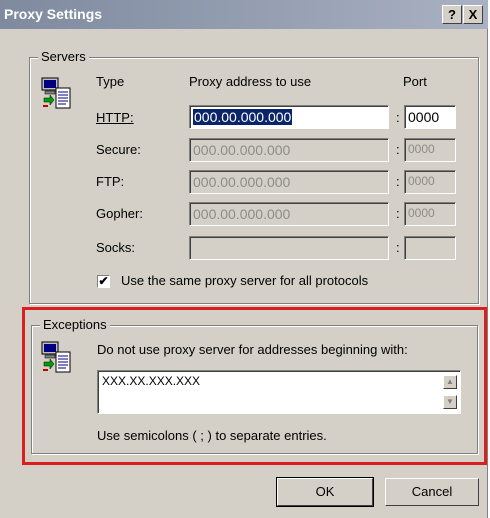  Describe the element at coordinates (110, 81) in the screenshot. I see `type-column-header: Type` at that location.